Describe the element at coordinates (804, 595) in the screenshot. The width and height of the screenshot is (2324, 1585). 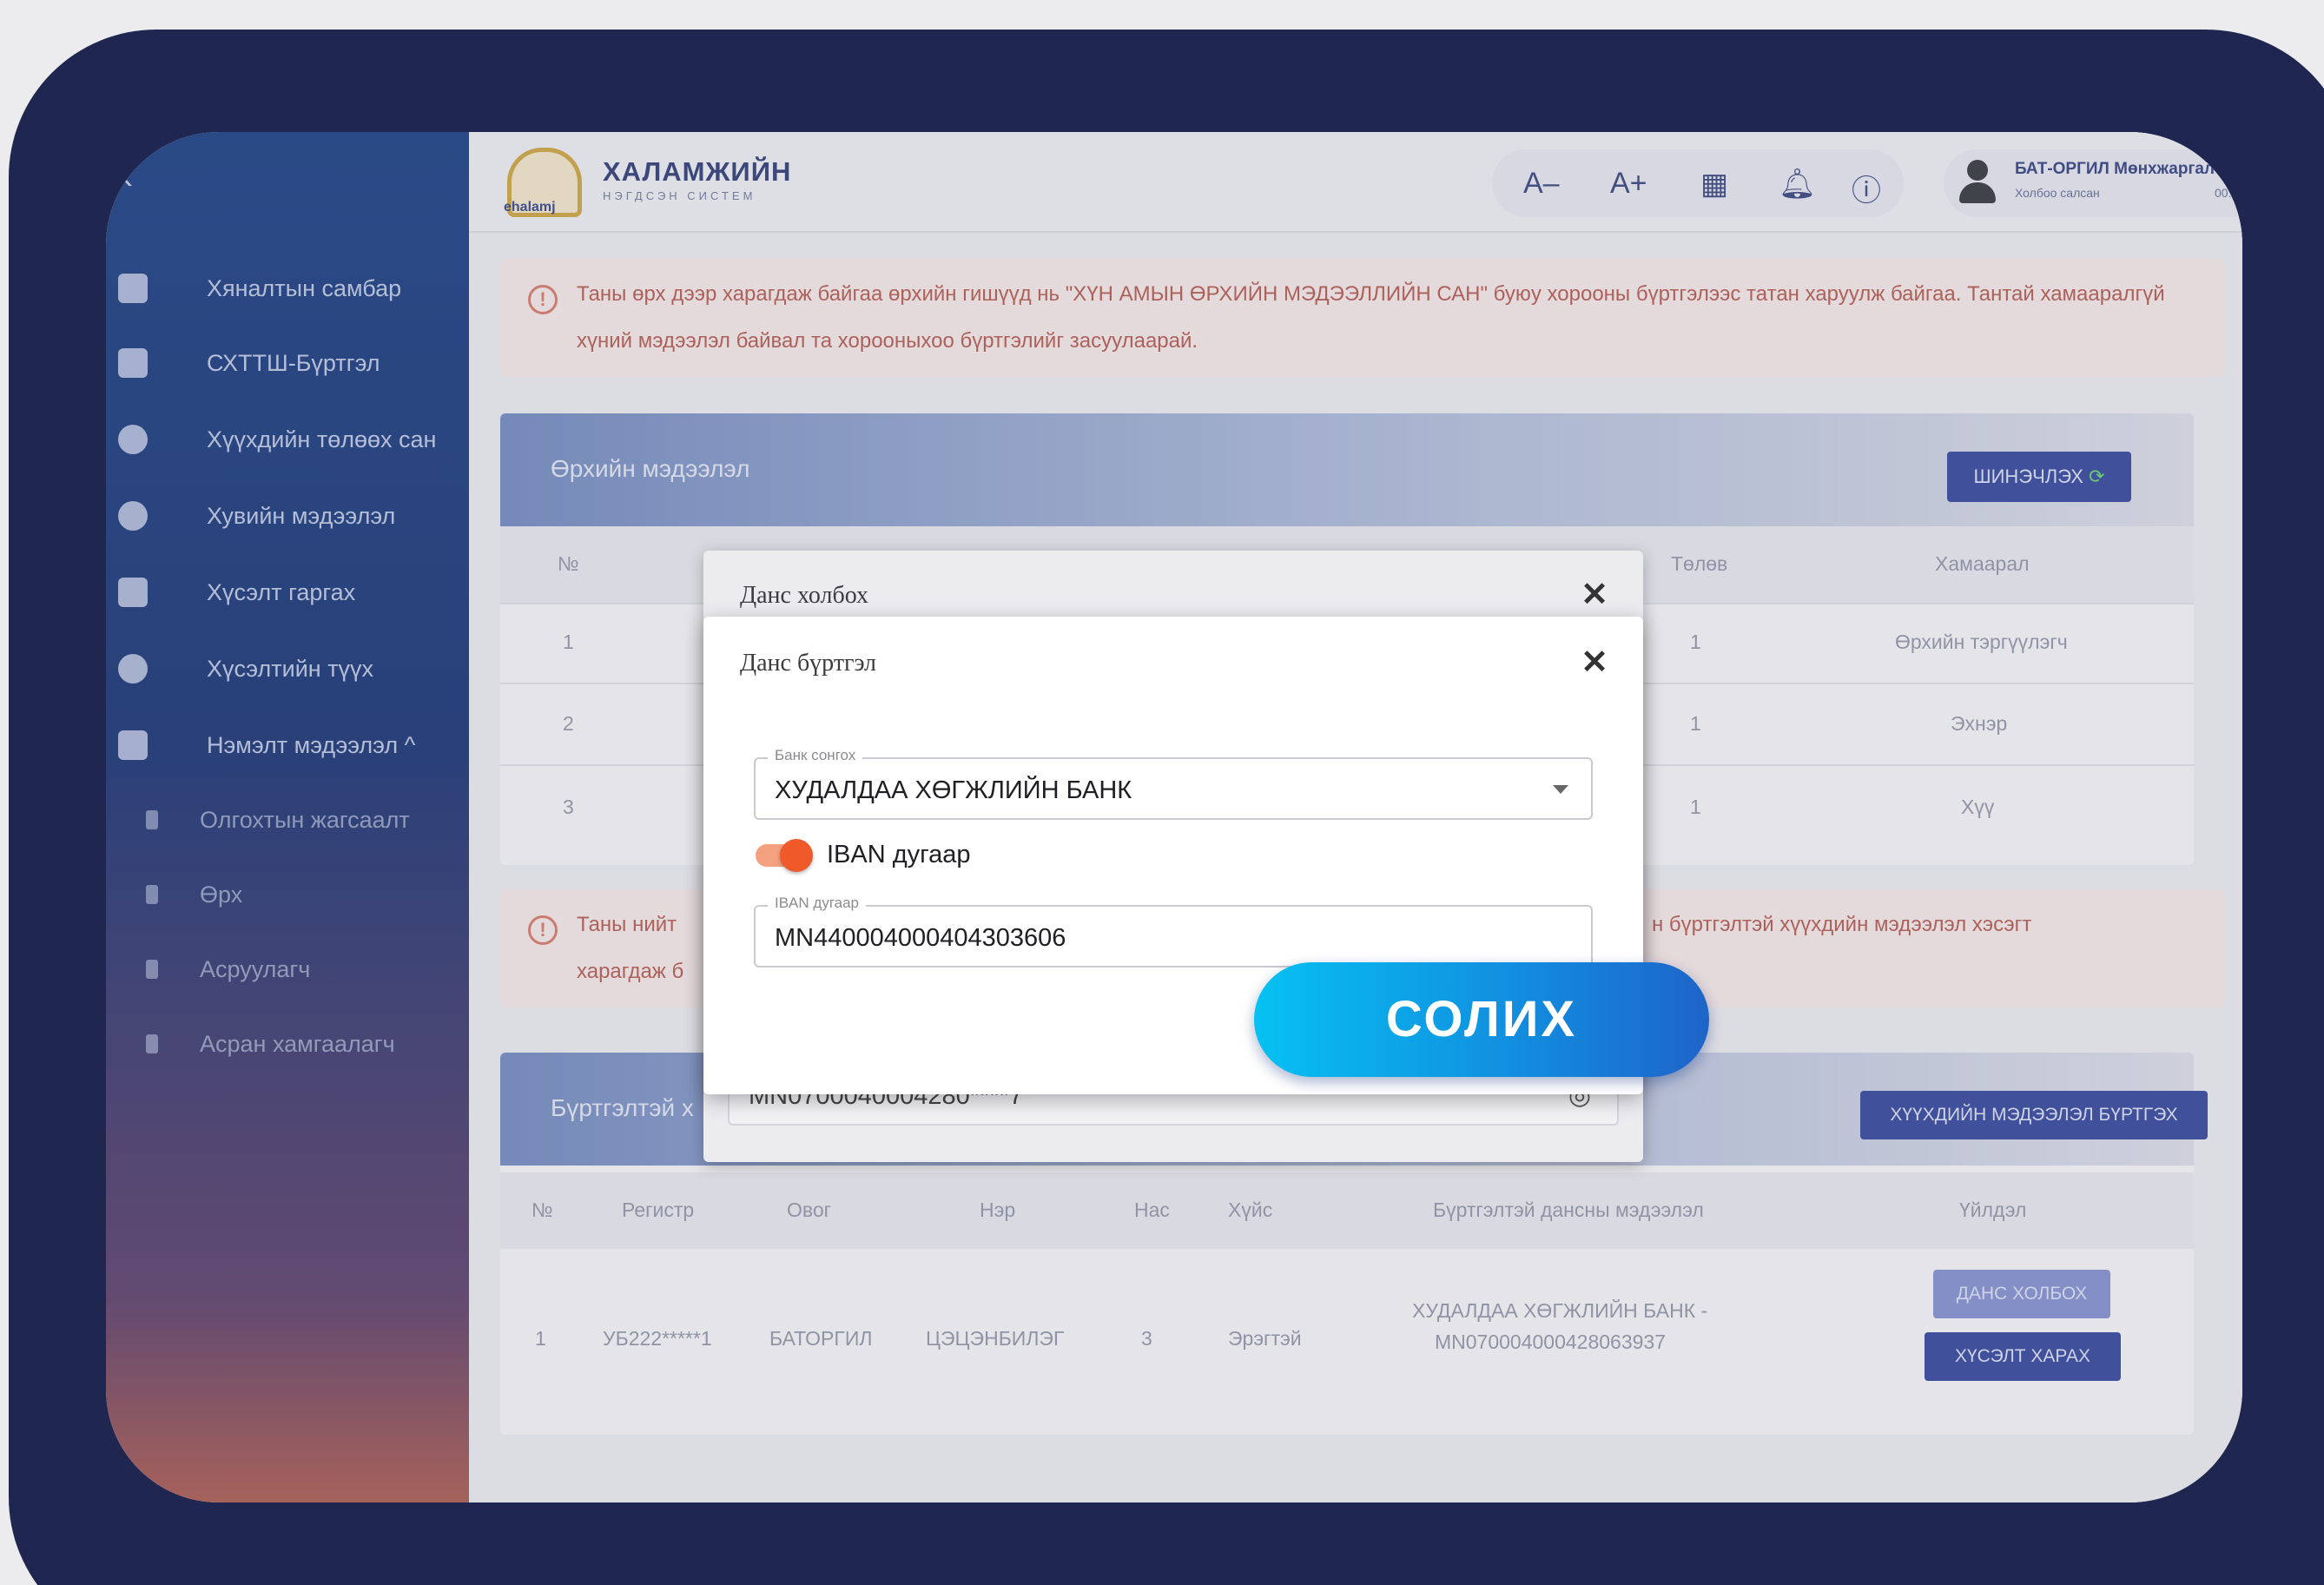
I see `modal-title: Данс холбох` at that location.